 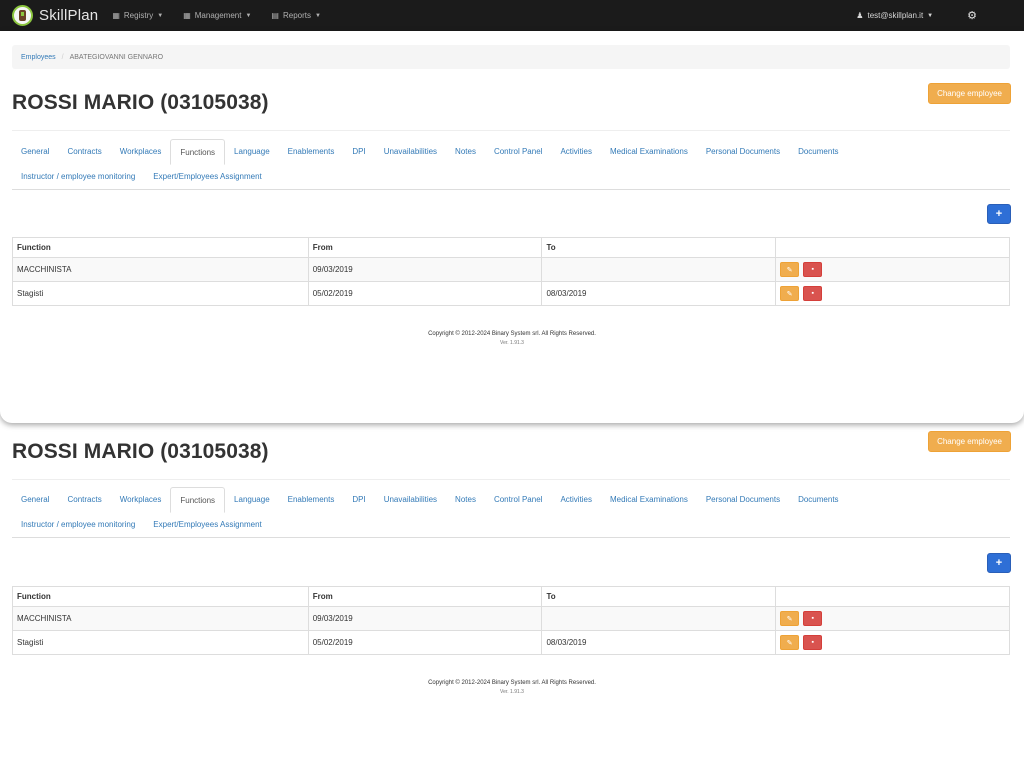 I want to click on table-header-row: Function From To, so click(x=511, y=596).